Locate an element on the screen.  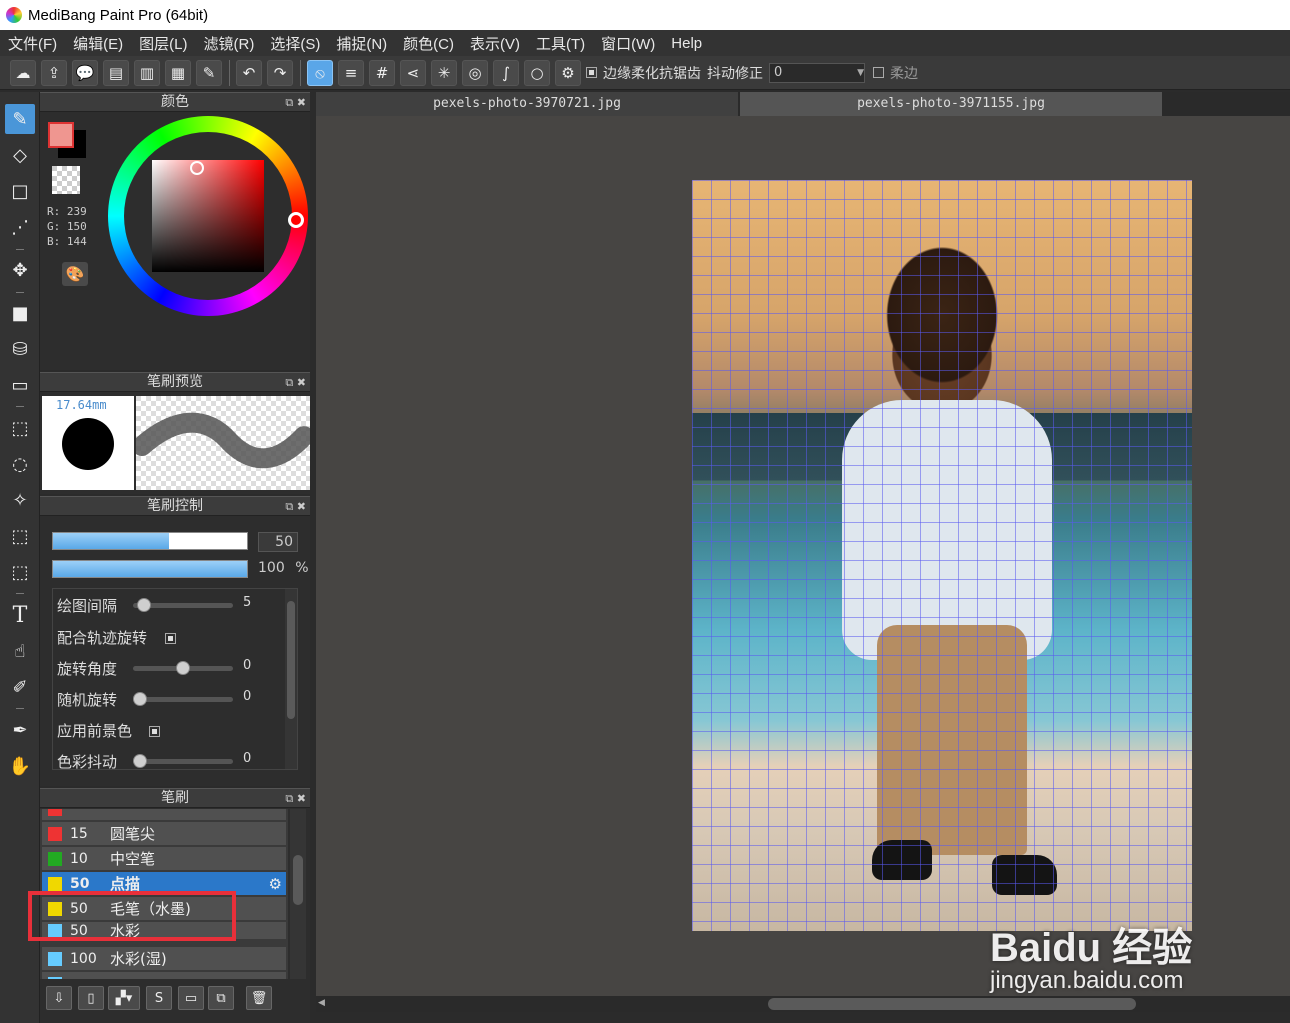
menu-select: 选择(S) is located at coordinates (295, 43).